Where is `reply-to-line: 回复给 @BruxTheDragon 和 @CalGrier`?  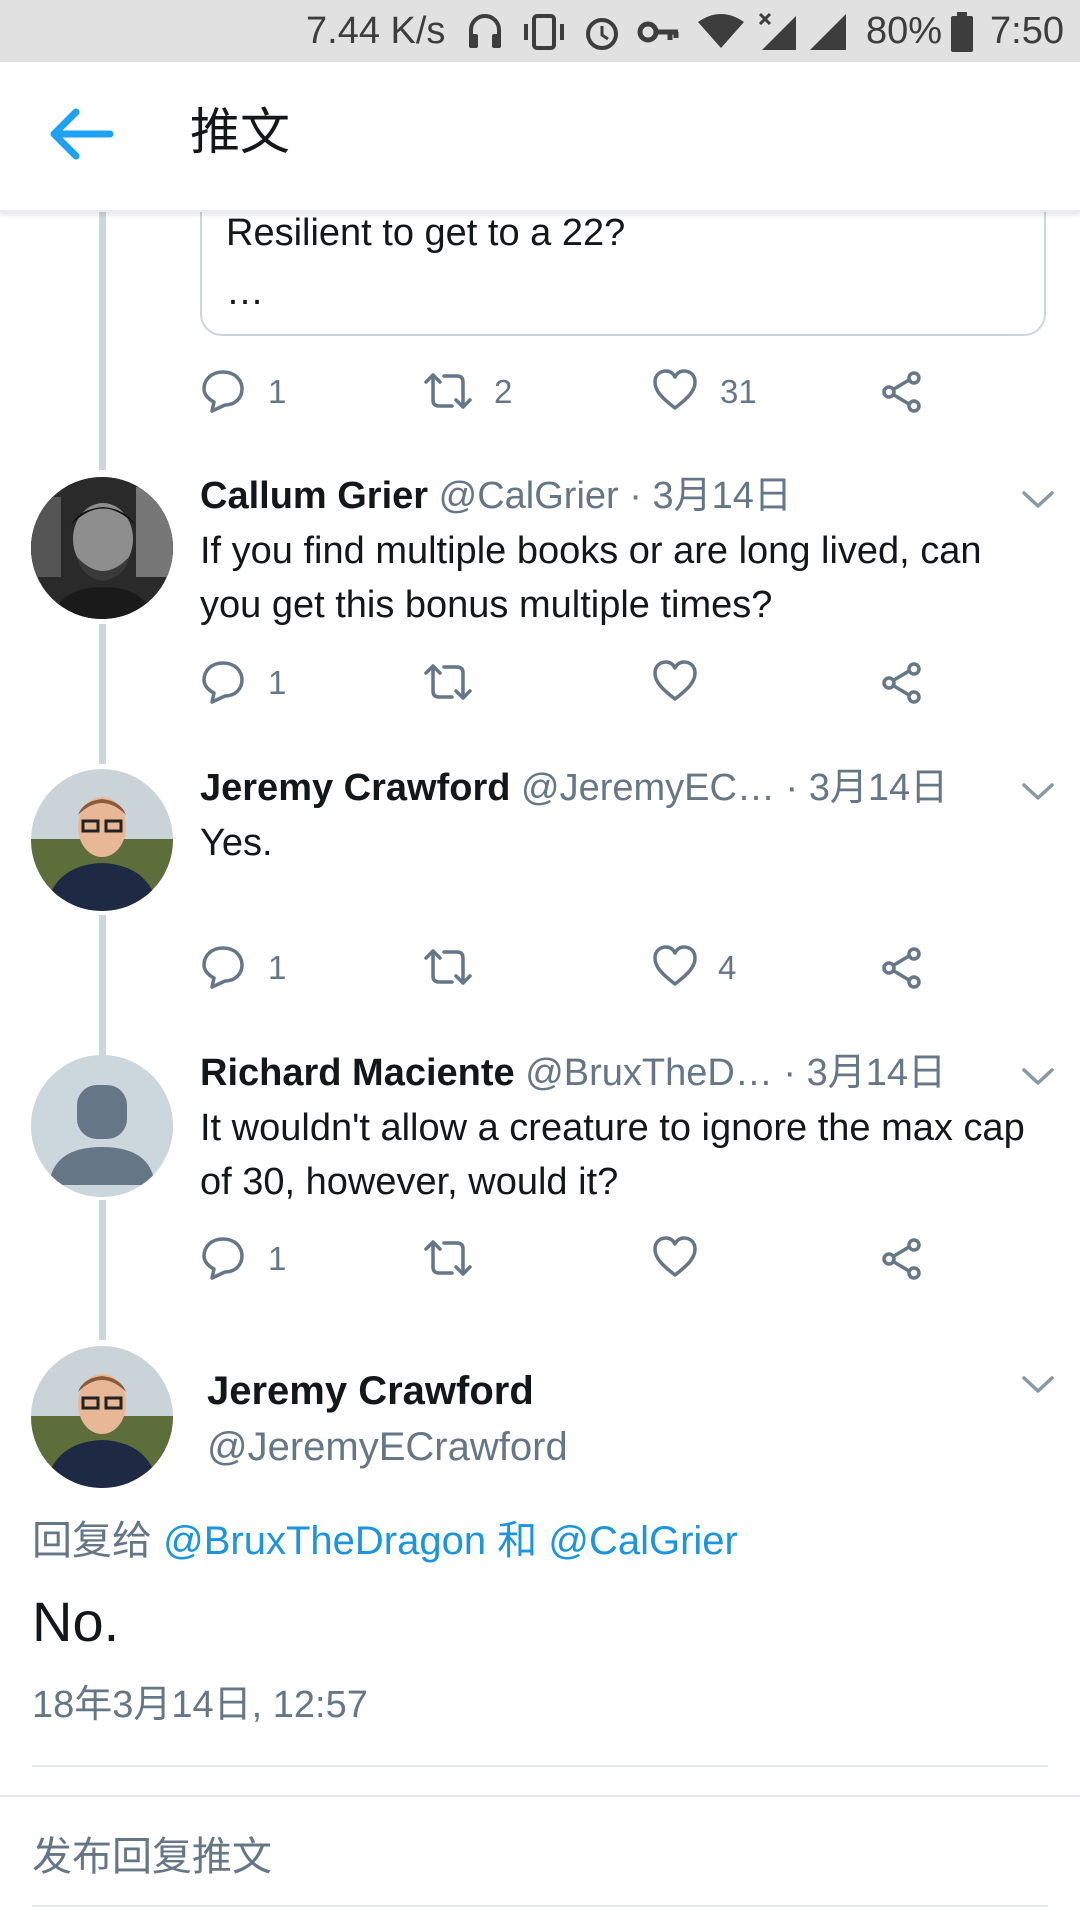 reply-to-line: 回复给 @BruxTheDragon 和 @CalGrier is located at coordinates (385, 1541).